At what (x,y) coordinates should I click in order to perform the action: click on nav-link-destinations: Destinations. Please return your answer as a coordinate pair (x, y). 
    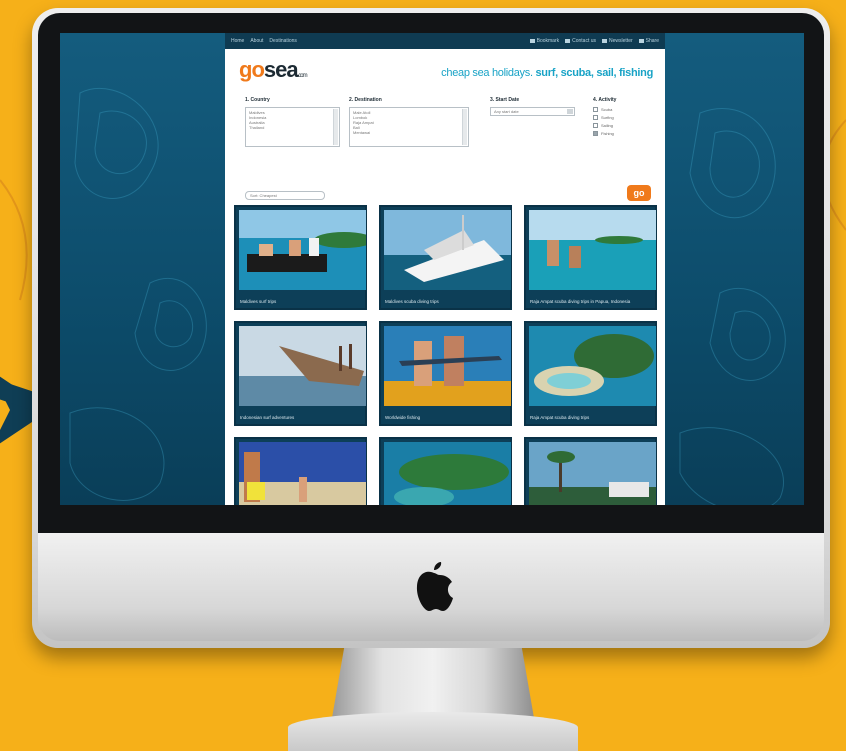
    Looking at the image, I should click on (283, 41).